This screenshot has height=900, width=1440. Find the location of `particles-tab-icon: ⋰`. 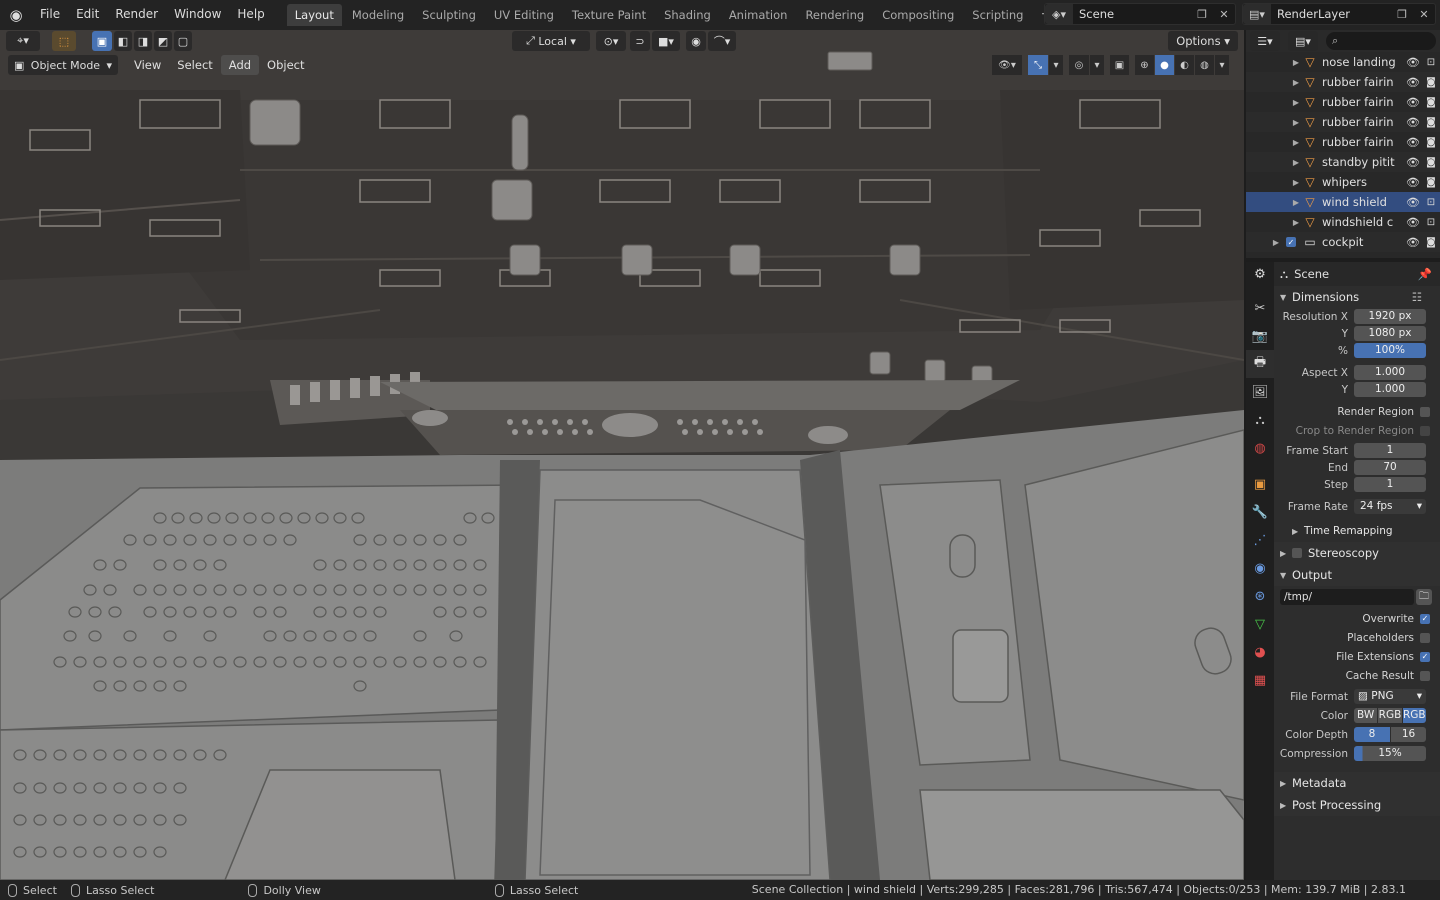

particles-tab-icon: ⋰ is located at coordinates (1260, 540).